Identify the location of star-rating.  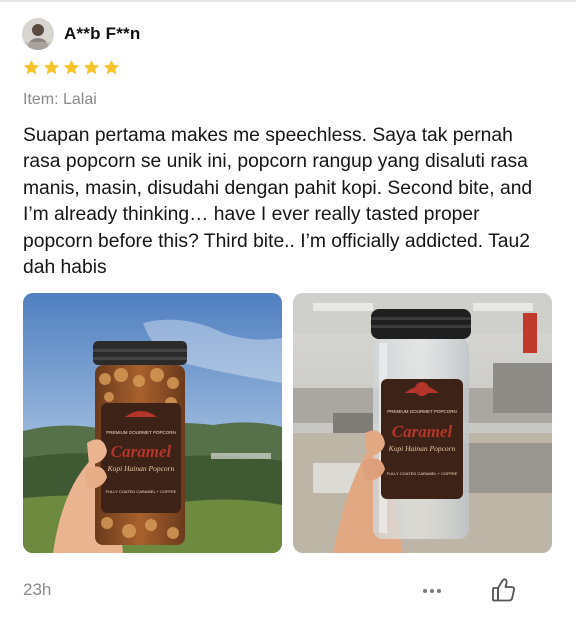
(71, 67).